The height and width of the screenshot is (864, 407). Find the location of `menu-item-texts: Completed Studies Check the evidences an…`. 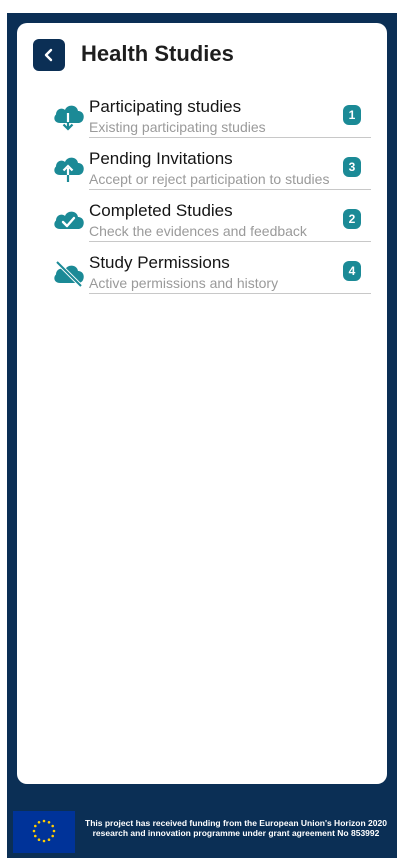

menu-item-texts: Completed Studies Check the evidences an… is located at coordinates (230, 221).